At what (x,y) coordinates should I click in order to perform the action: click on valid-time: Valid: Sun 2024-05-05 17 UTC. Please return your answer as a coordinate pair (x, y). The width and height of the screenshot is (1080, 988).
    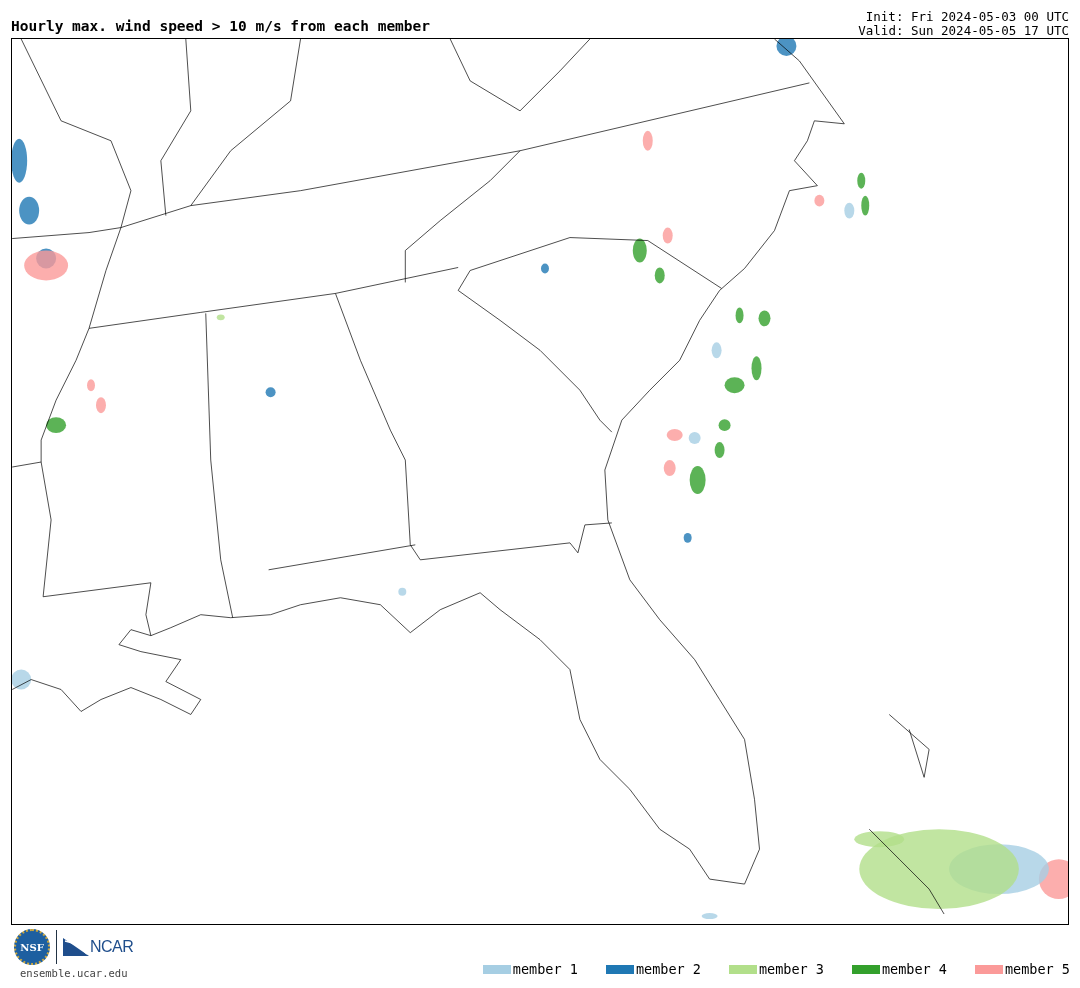
    Looking at the image, I should click on (963, 31).